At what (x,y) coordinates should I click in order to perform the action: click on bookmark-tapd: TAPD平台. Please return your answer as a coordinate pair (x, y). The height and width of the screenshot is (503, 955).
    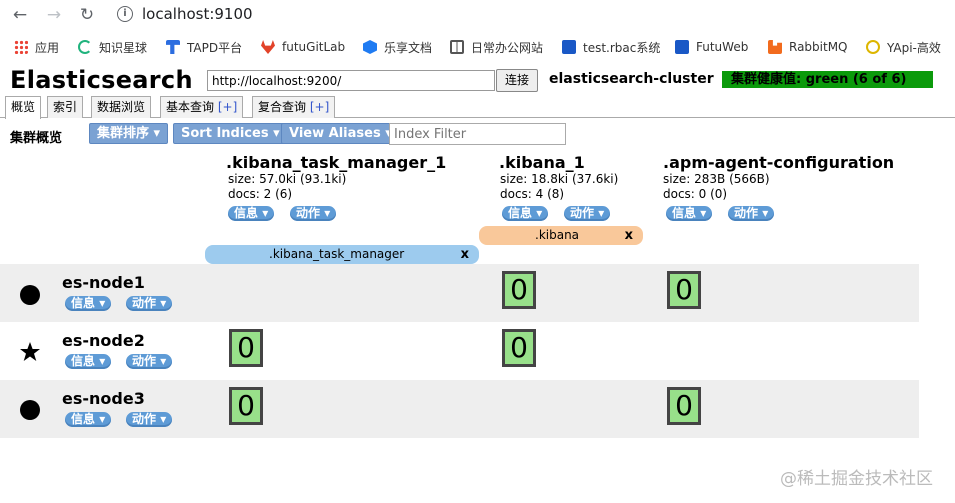
    Looking at the image, I should click on (204, 47).